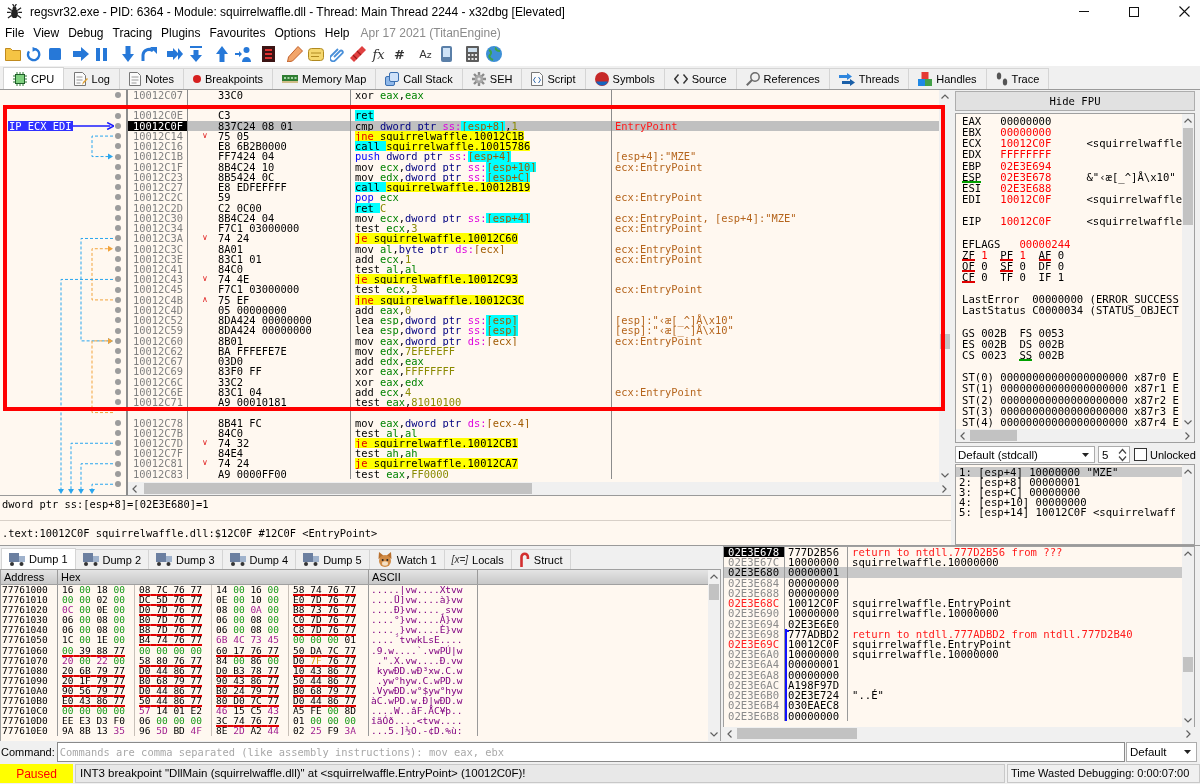 The width and height of the screenshot is (1200, 784). What do you see at coordinates (533, 392) in the screenshot?
I see `disassembly-row: 10012C6E 83C1 04 add ecx,4 ecx:EntryPoint` at bounding box center [533, 392].